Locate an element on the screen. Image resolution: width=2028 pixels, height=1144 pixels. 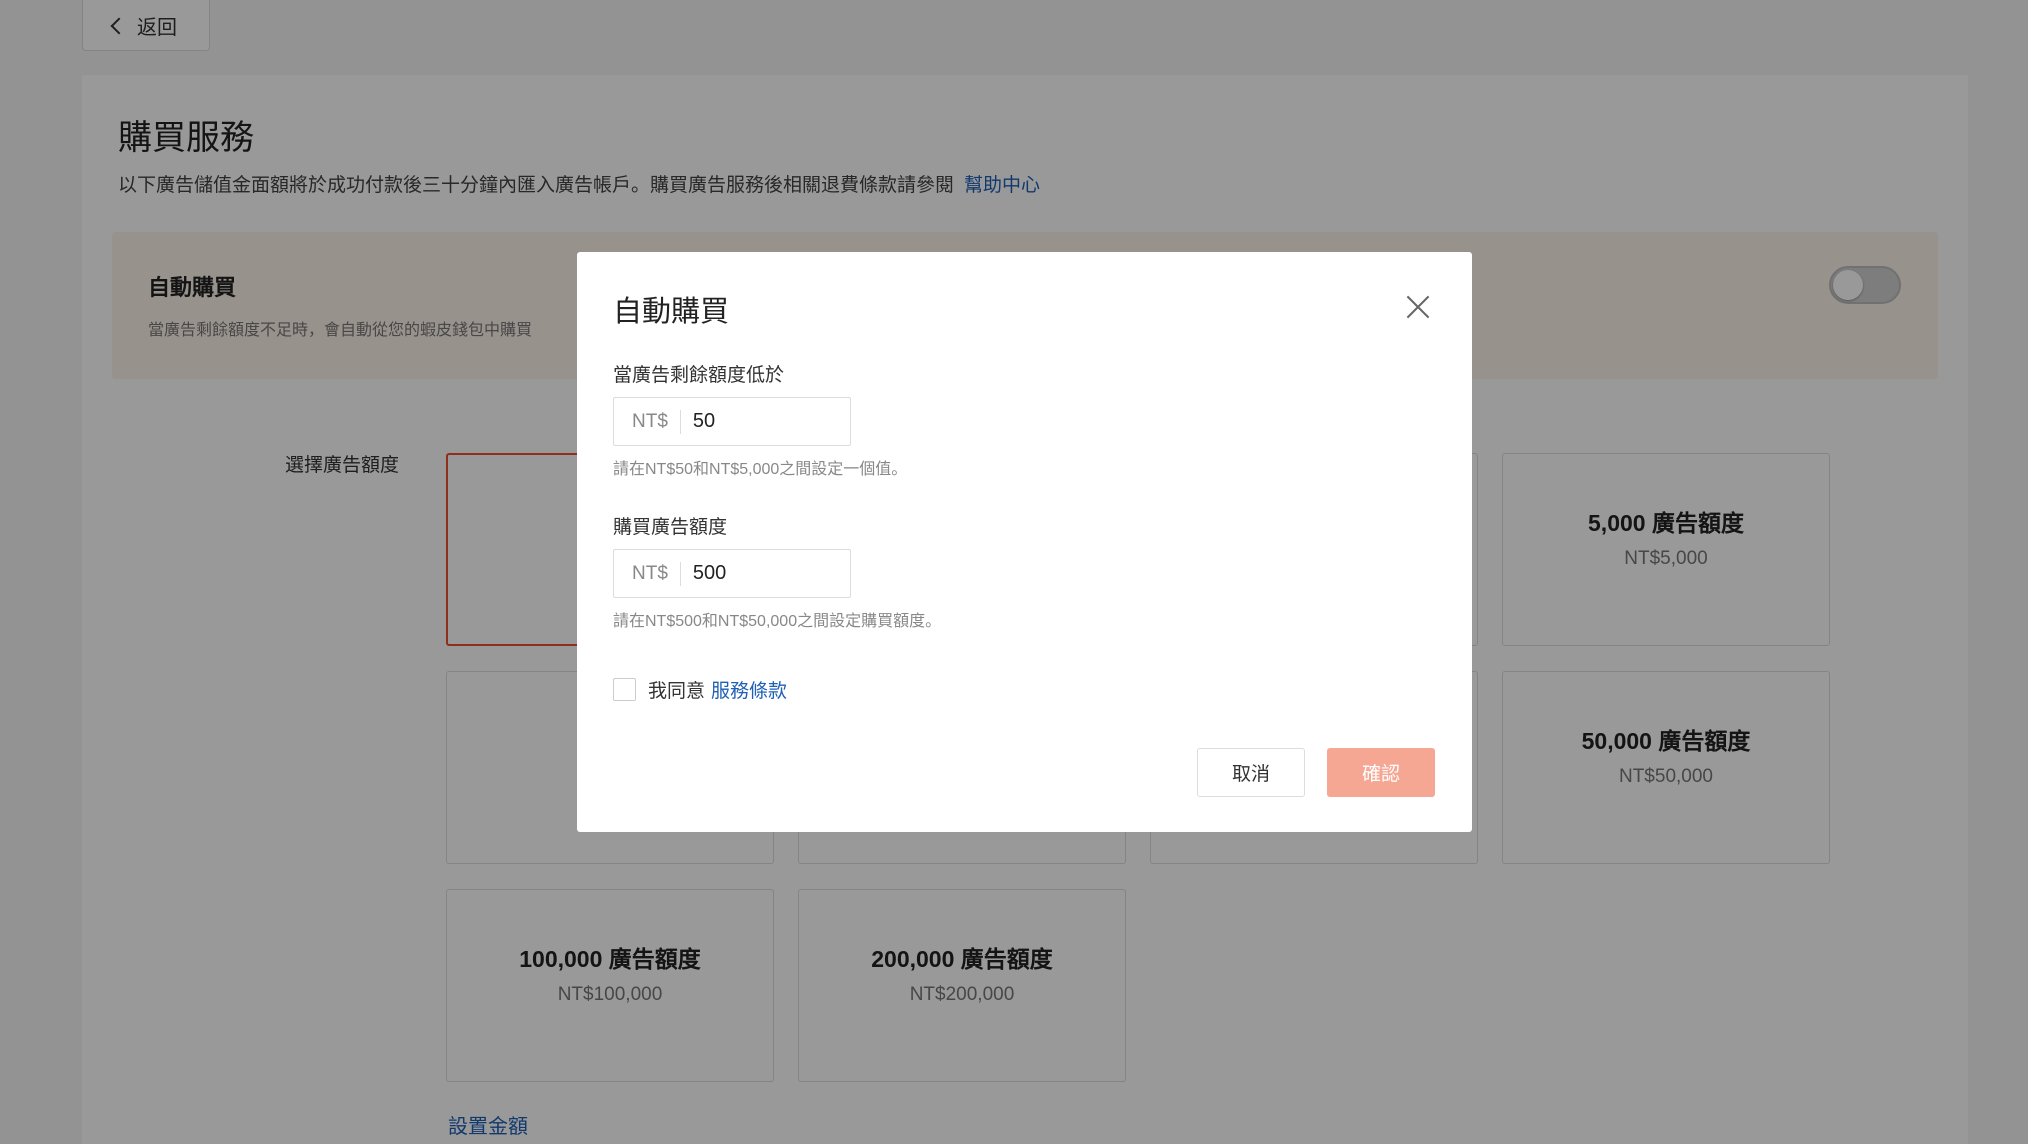
threshold-label: 當廣告剩餘額度低於 is located at coordinates (699, 375).